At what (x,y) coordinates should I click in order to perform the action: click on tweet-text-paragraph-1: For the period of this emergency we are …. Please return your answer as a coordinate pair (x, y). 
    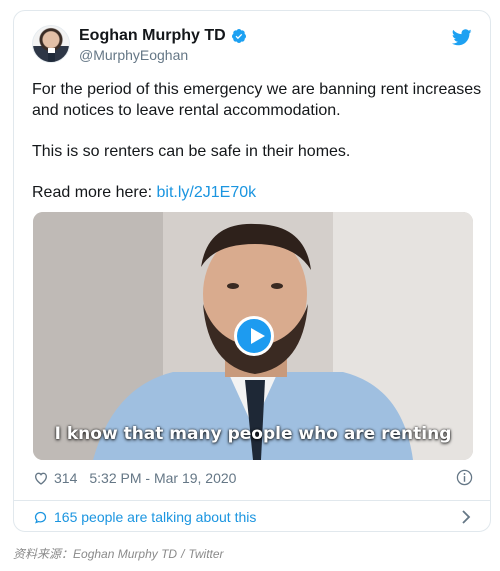
    Looking at the image, I should click on (257, 100).